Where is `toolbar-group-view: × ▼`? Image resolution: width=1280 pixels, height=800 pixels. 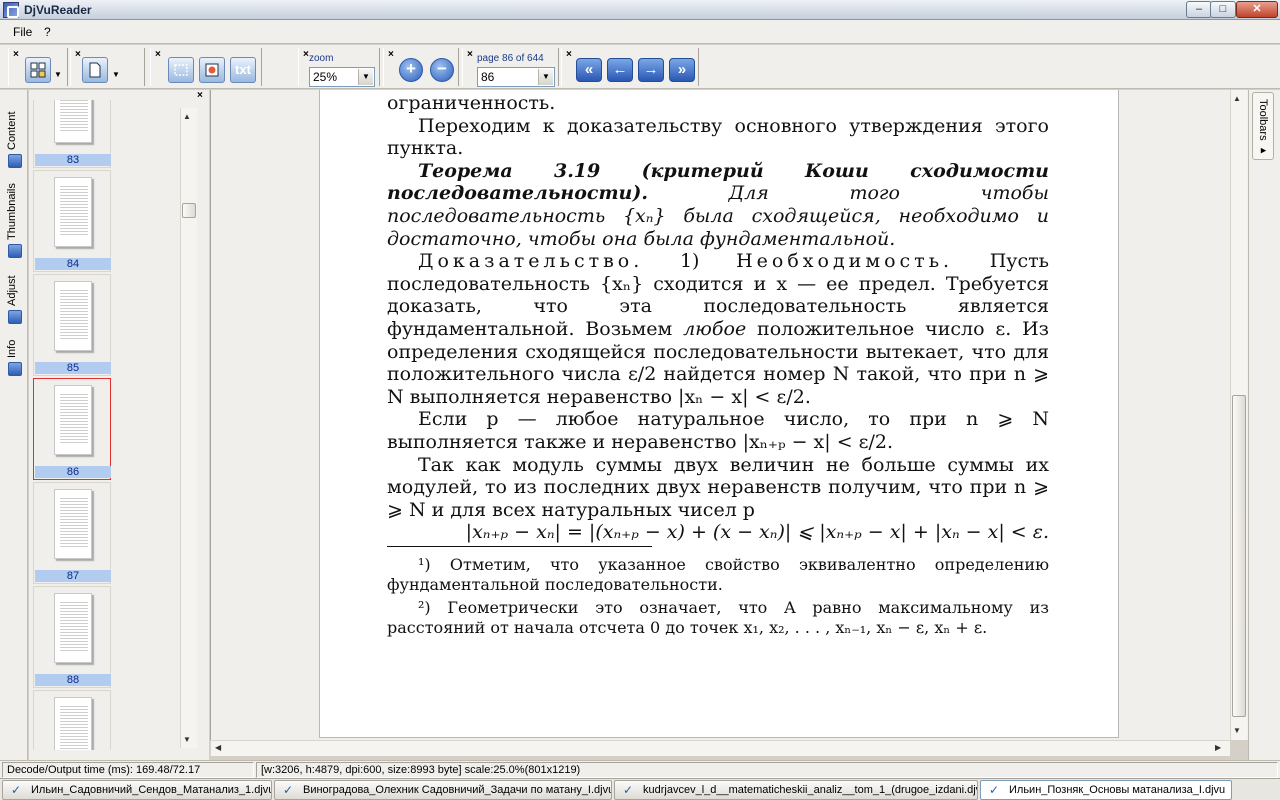 toolbar-group-view: × ▼ is located at coordinates (107, 67).